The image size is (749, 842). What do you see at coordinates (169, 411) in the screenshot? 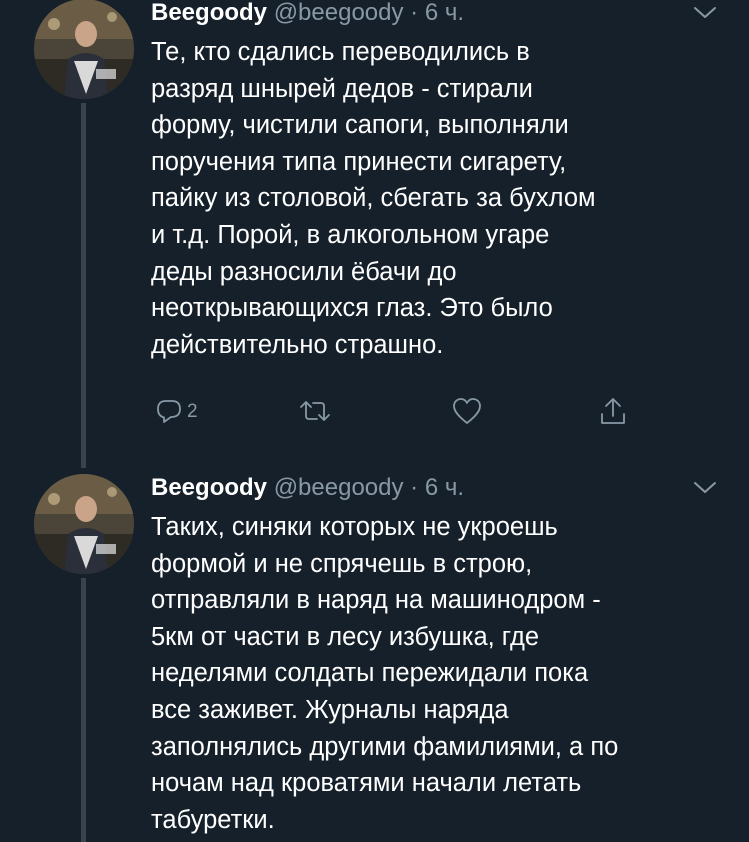
I see `reply-icon` at bounding box center [169, 411].